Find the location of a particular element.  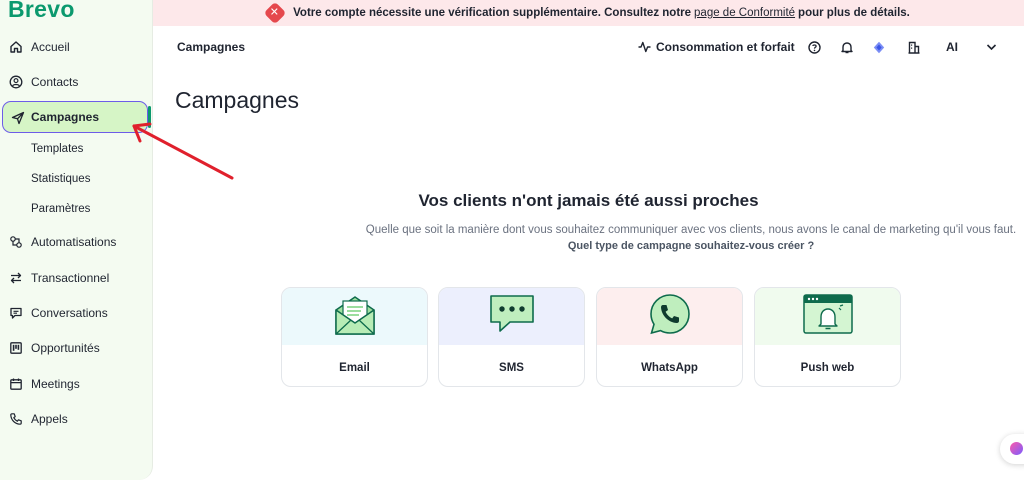

sidebar-item-accueil: Accueil is located at coordinates (76, 47).